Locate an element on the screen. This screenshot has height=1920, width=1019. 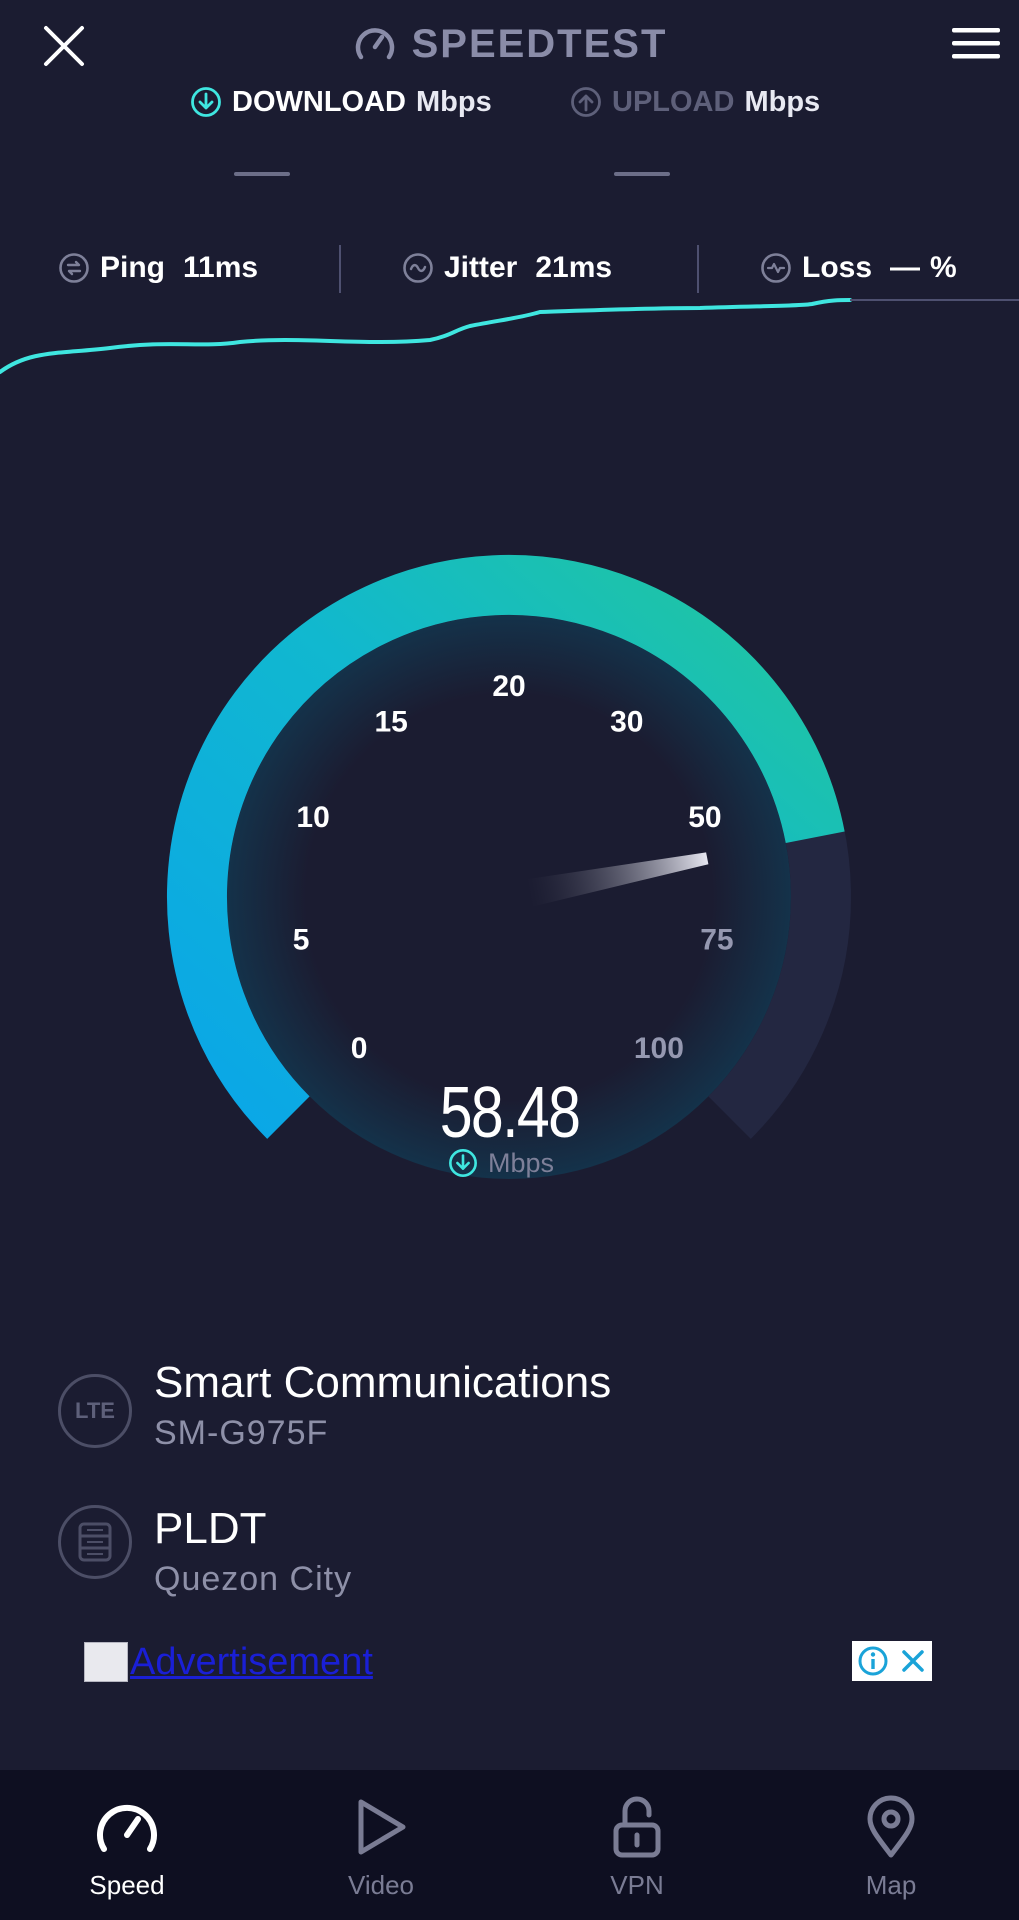
loss-unit: % is located at coordinates (943, 267).